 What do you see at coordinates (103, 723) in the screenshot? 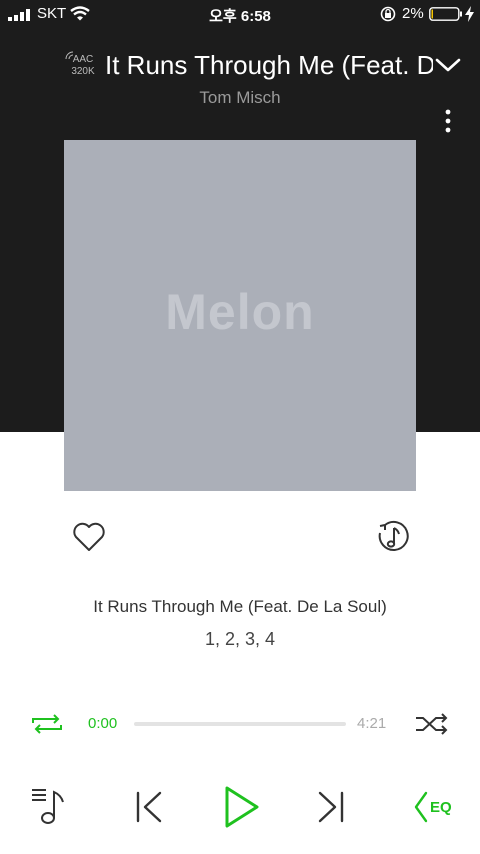
I see `current-time: 0:00` at bounding box center [103, 723].